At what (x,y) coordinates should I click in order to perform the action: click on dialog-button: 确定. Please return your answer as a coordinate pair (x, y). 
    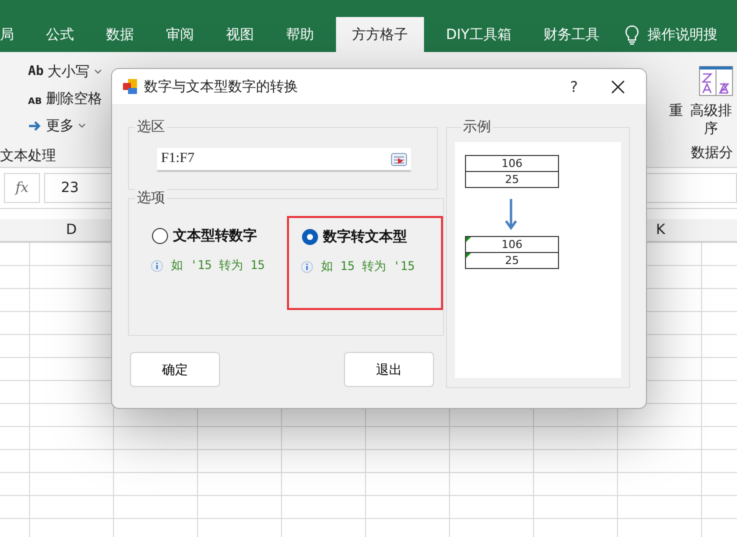
    Looking at the image, I should click on (175, 369).